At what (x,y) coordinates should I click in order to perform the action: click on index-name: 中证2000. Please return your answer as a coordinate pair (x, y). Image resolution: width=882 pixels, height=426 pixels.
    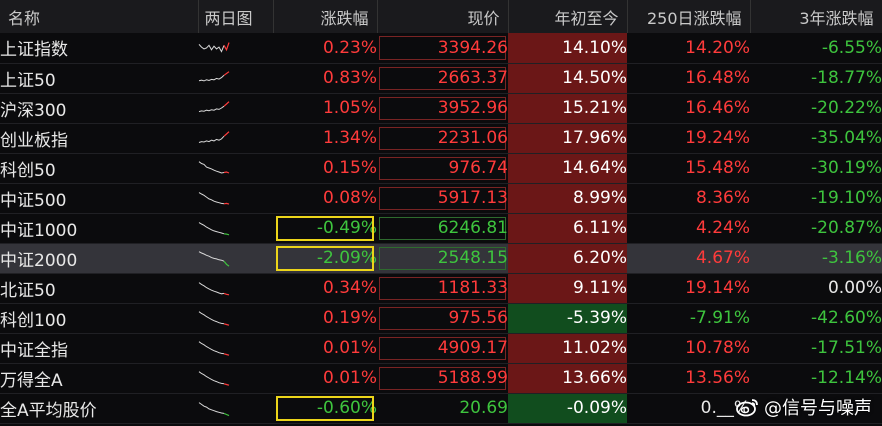
    Looking at the image, I should click on (39, 260).